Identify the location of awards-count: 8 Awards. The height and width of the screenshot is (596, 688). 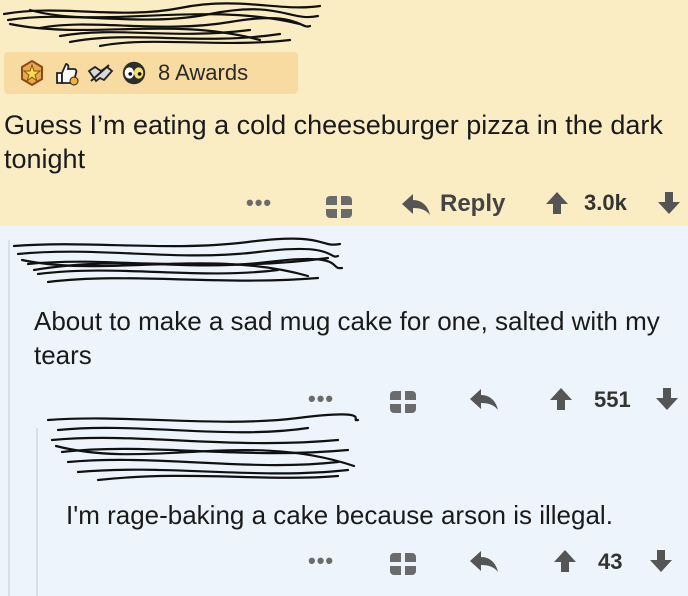
(203, 72).